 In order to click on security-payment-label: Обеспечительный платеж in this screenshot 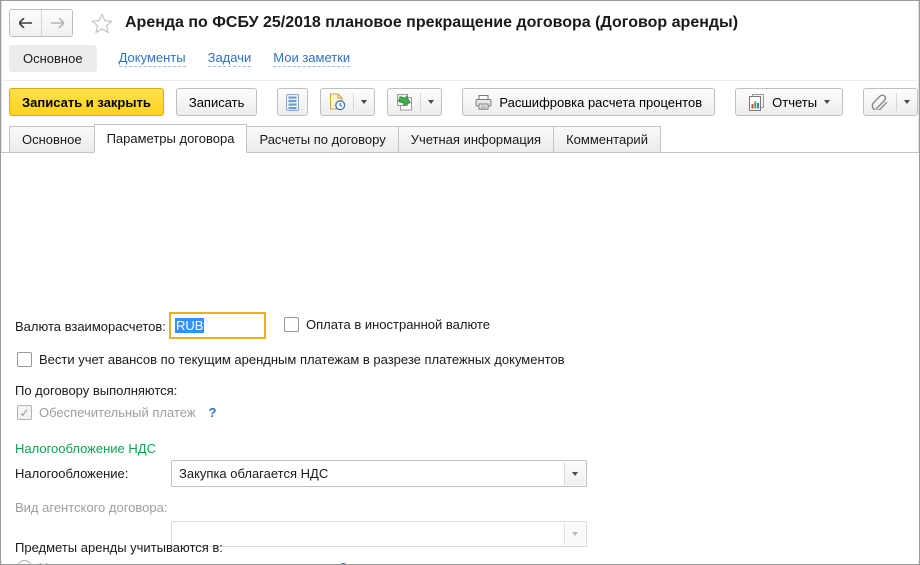, I will do `click(117, 412)`.